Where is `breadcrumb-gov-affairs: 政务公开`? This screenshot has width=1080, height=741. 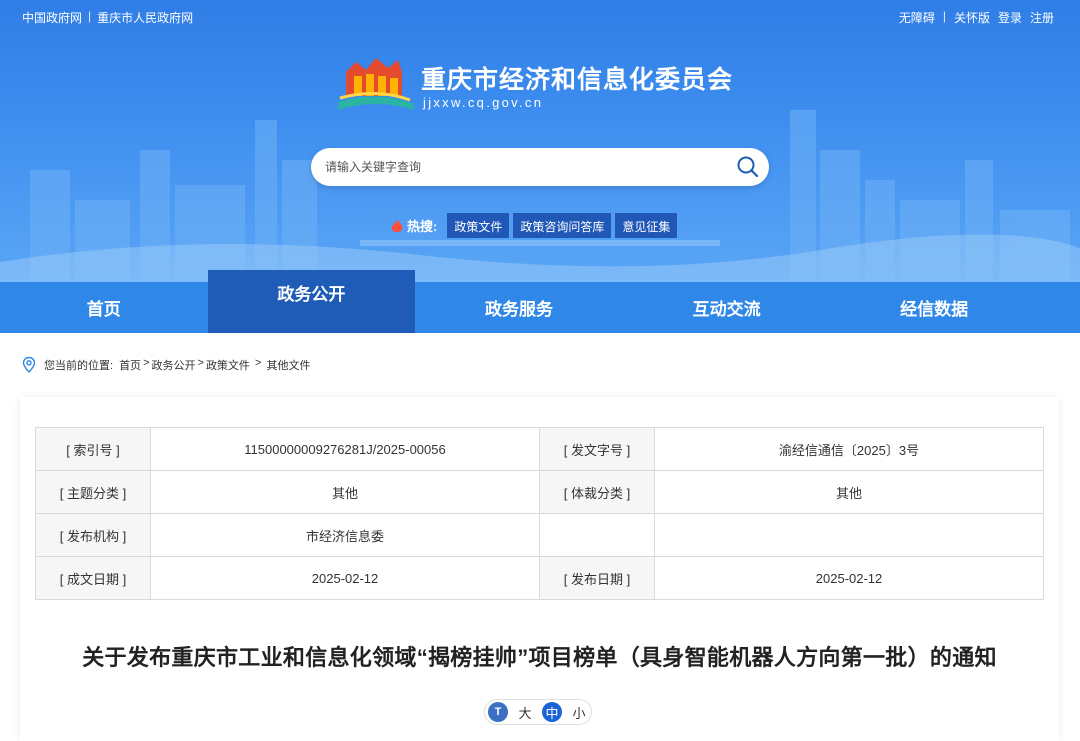 breadcrumb-gov-affairs: 政务公开 is located at coordinates (174, 365).